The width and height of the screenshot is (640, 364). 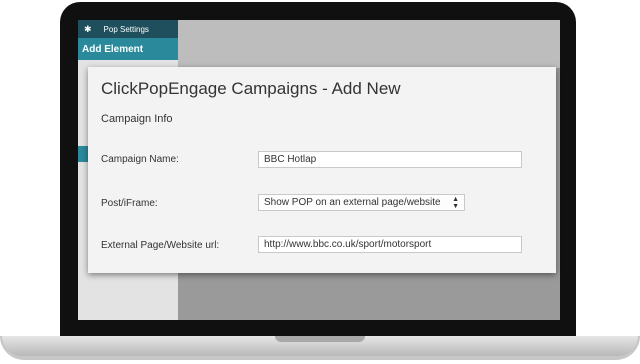 I want to click on sidebar-header: ✱ Pop Settings, so click(x=128, y=29).